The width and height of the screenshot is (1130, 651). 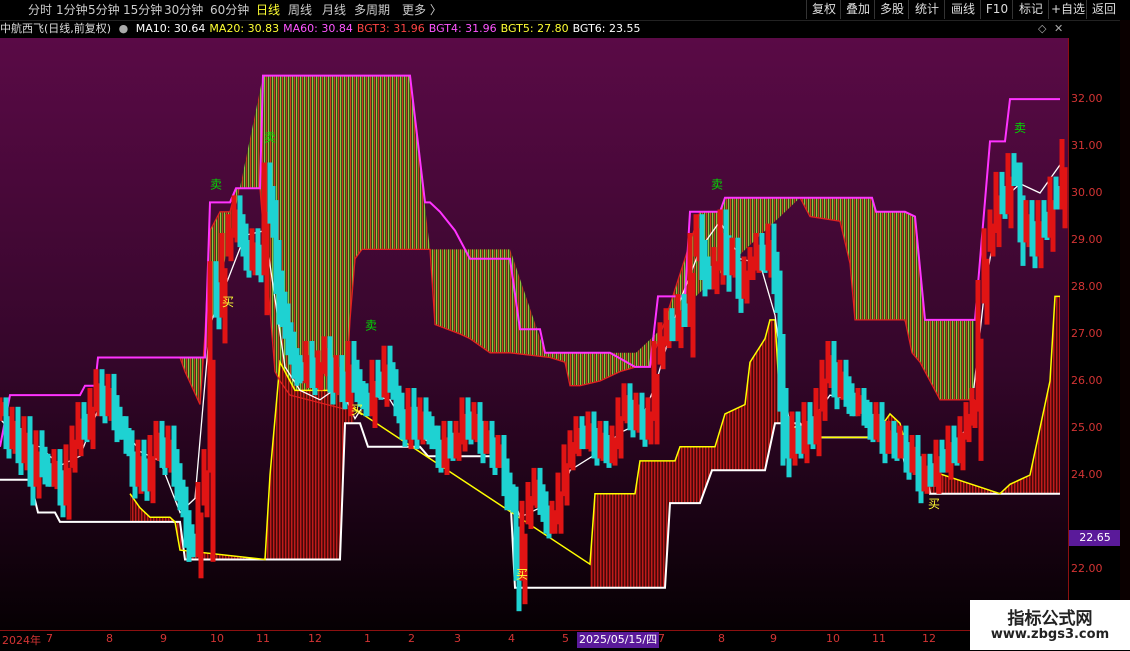 I want to click on indicator-value-1: MA20: 30.83, so click(x=244, y=28).